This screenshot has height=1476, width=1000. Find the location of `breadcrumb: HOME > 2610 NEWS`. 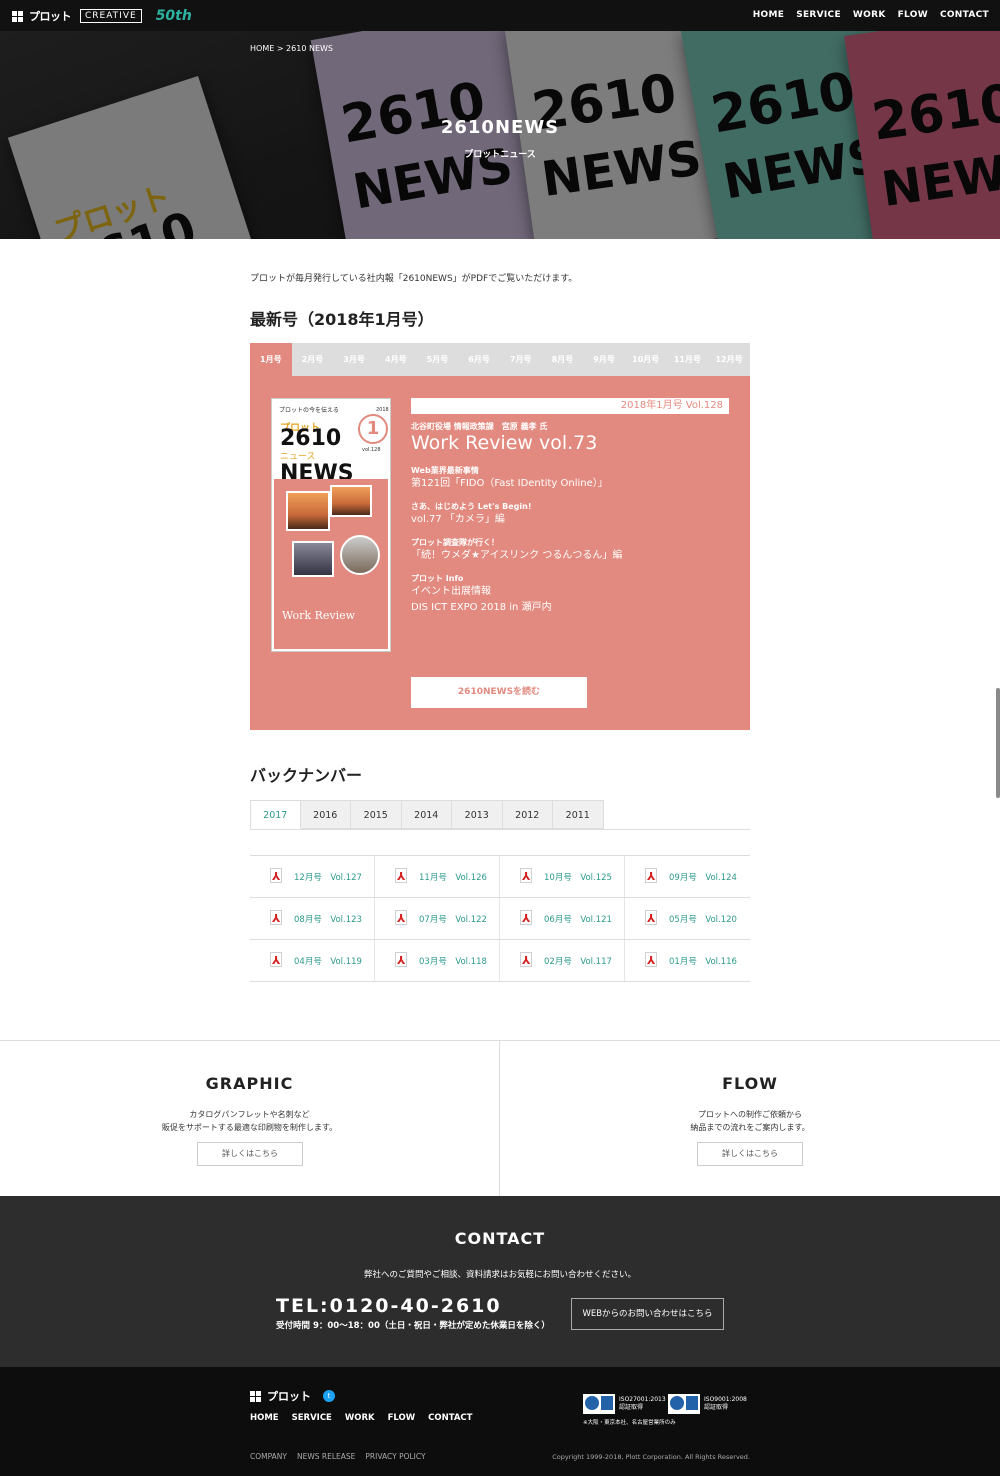

breadcrumb: HOME > 2610 NEWS is located at coordinates (291, 48).